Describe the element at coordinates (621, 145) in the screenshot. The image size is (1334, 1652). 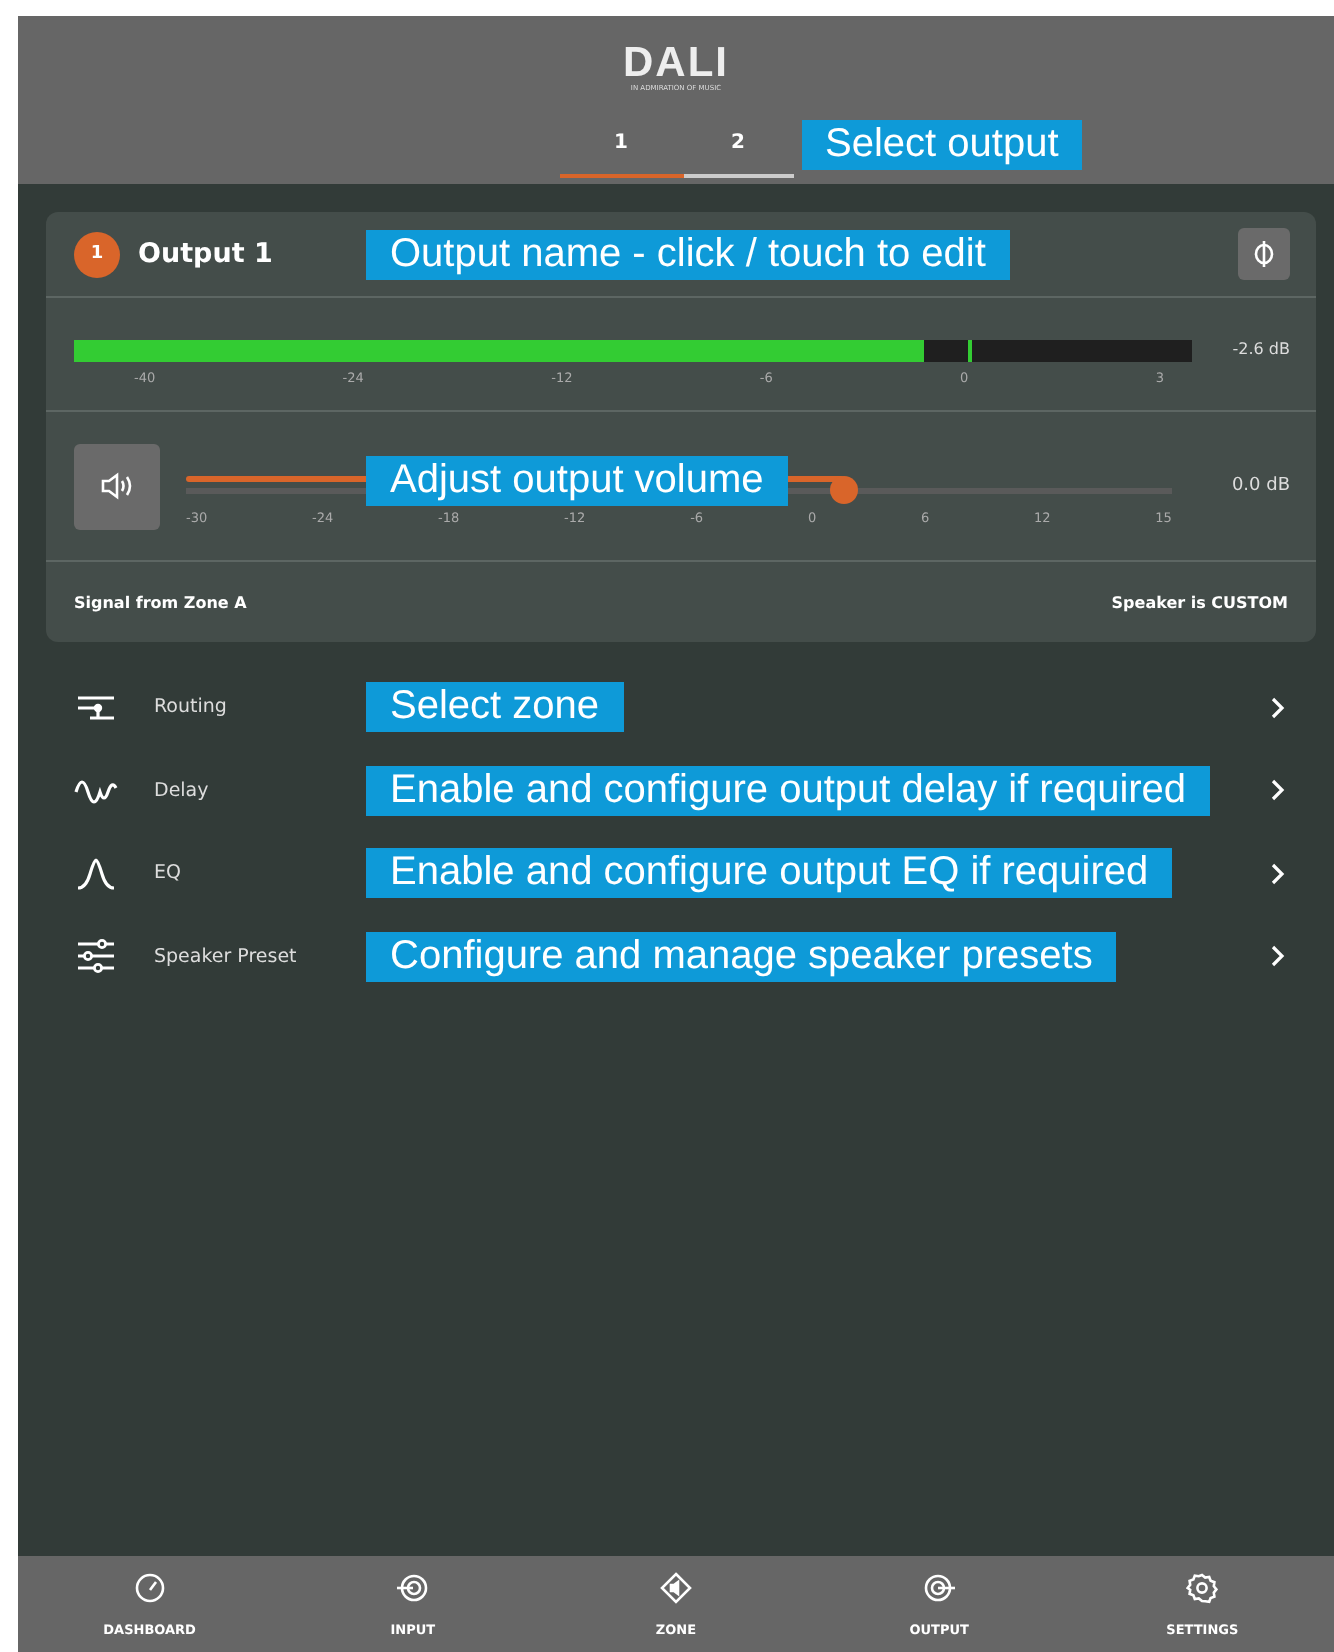
I see `output-tab: 1` at that location.